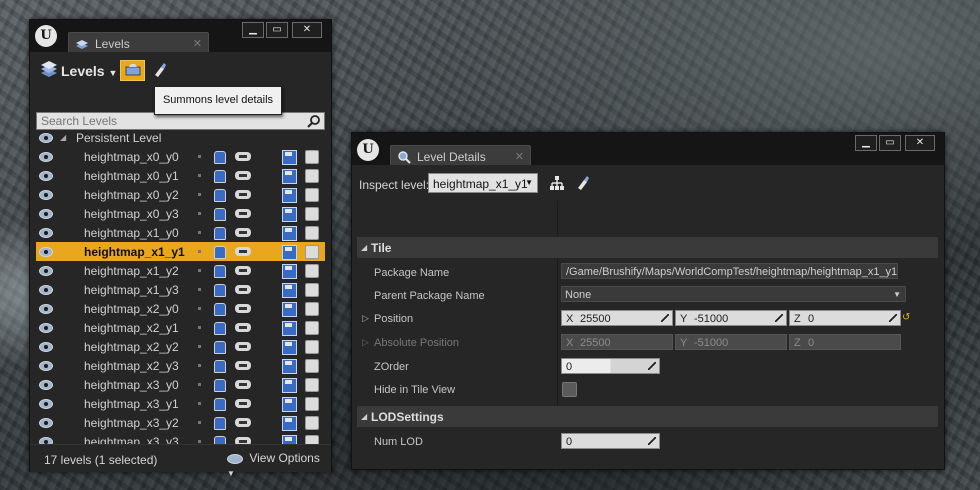  What do you see at coordinates (365, 318) in the screenshot?
I see `expand-arrow-icon: ▷` at bounding box center [365, 318].